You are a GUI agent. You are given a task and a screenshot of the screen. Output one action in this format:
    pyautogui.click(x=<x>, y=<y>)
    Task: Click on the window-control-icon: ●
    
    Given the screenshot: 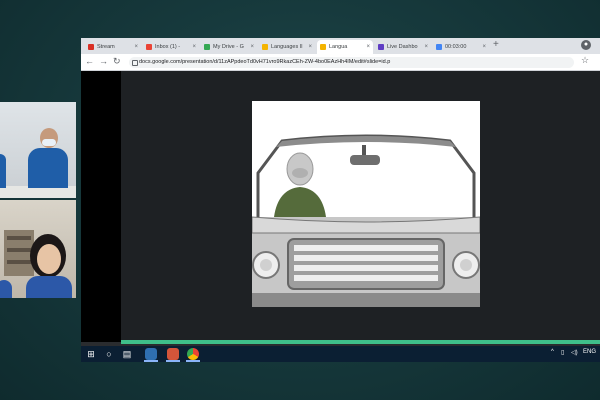 What is the action you would take?
    pyautogui.click(x=586, y=45)
    